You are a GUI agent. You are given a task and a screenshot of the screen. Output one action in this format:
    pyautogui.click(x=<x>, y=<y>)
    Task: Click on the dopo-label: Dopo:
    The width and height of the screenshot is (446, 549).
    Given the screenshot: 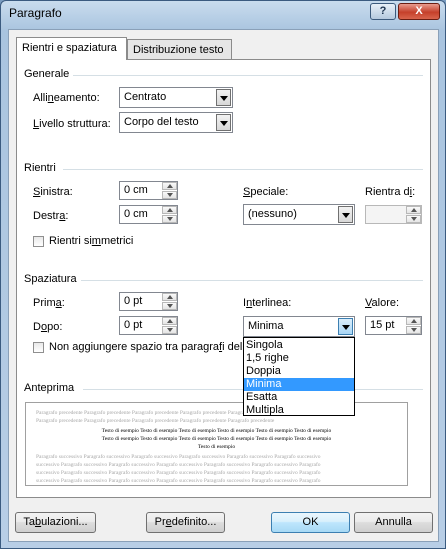 What is the action you would take?
    pyautogui.click(x=48, y=327)
    